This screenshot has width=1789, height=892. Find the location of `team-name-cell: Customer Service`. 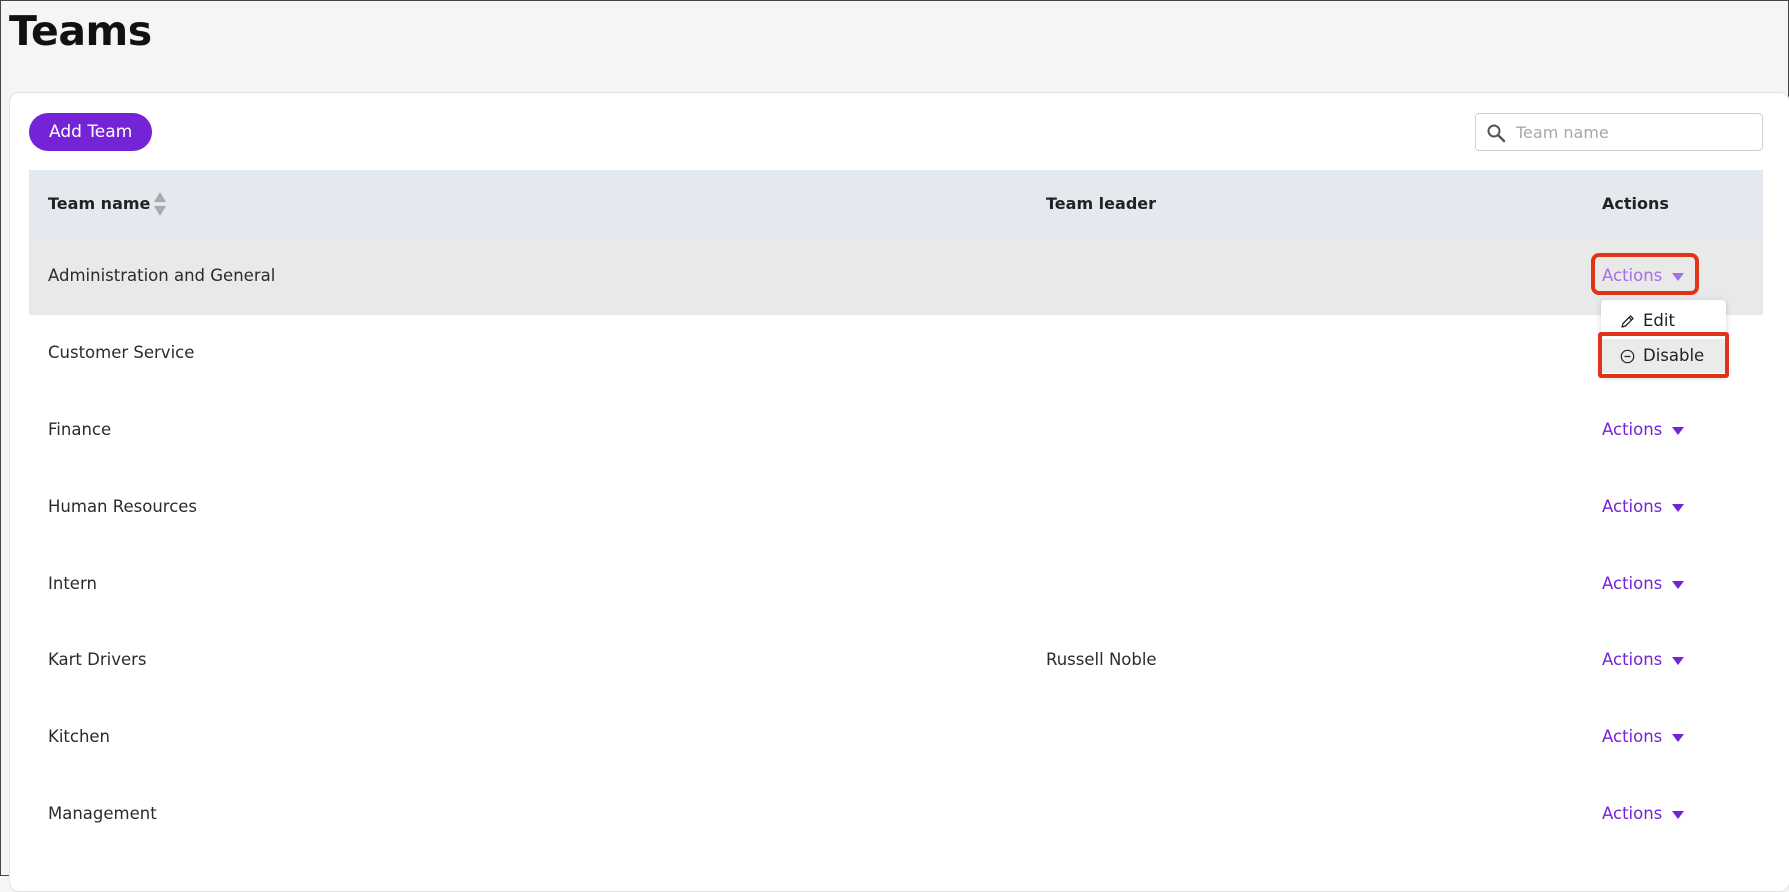

team-name-cell: Customer Service is located at coordinates (121, 352).